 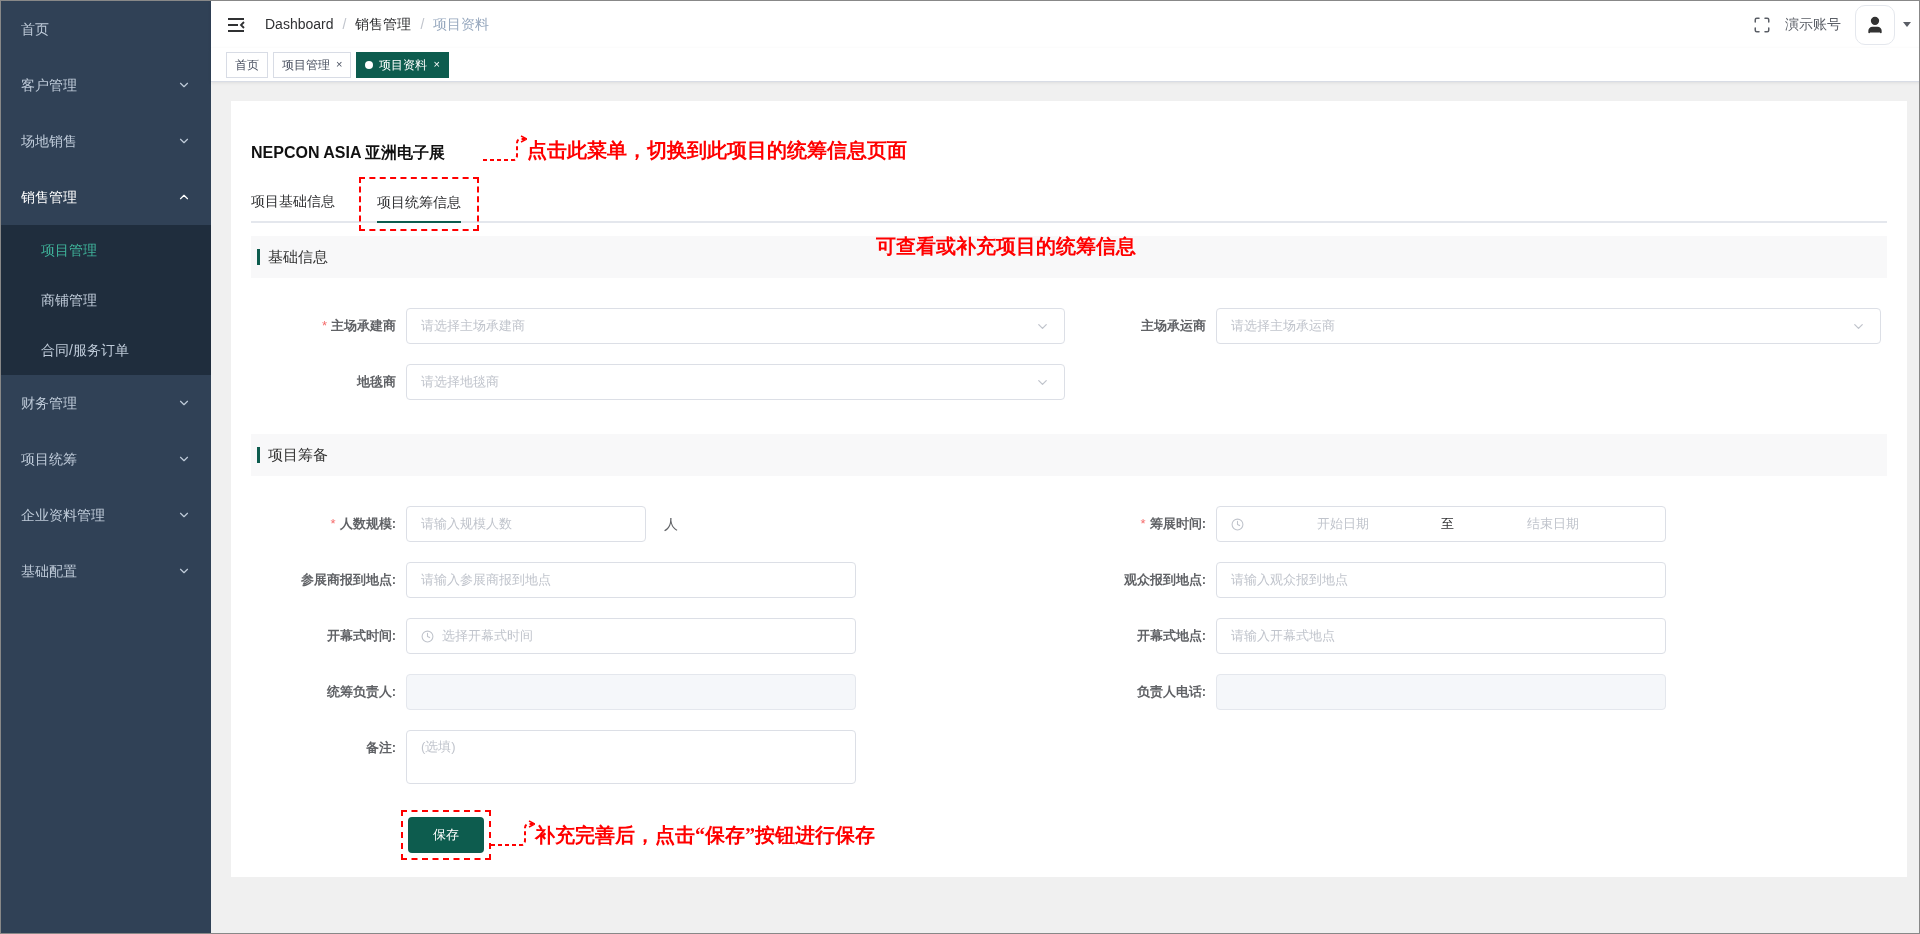 What do you see at coordinates (1006, 246) in the screenshot?
I see `annotation-text: 可查看或补充项目的统筹信息` at bounding box center [1006, 246].